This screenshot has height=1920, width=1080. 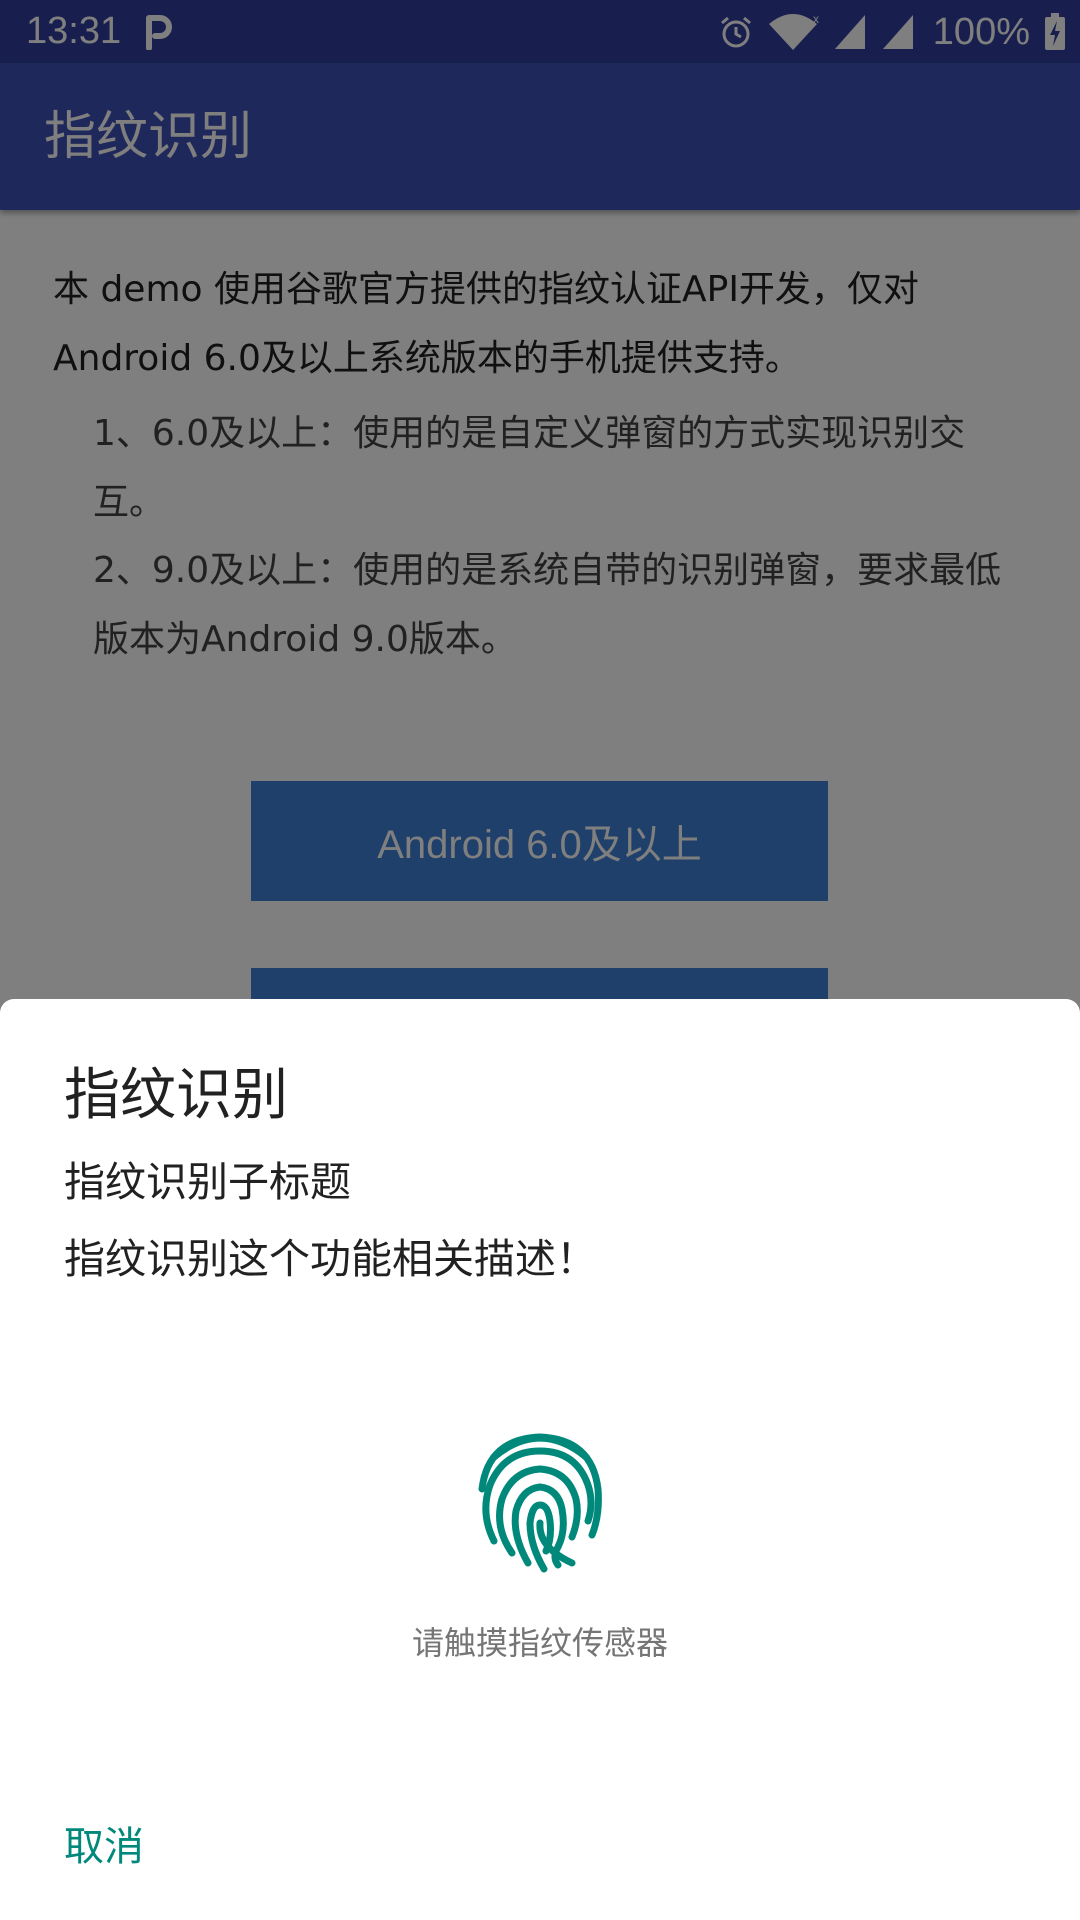 What do you see at coordinates (207, 1182) in the screenshot?
I see `dialog-subtitle: 指纹识别子标题` at bounding box center [207, 1182].